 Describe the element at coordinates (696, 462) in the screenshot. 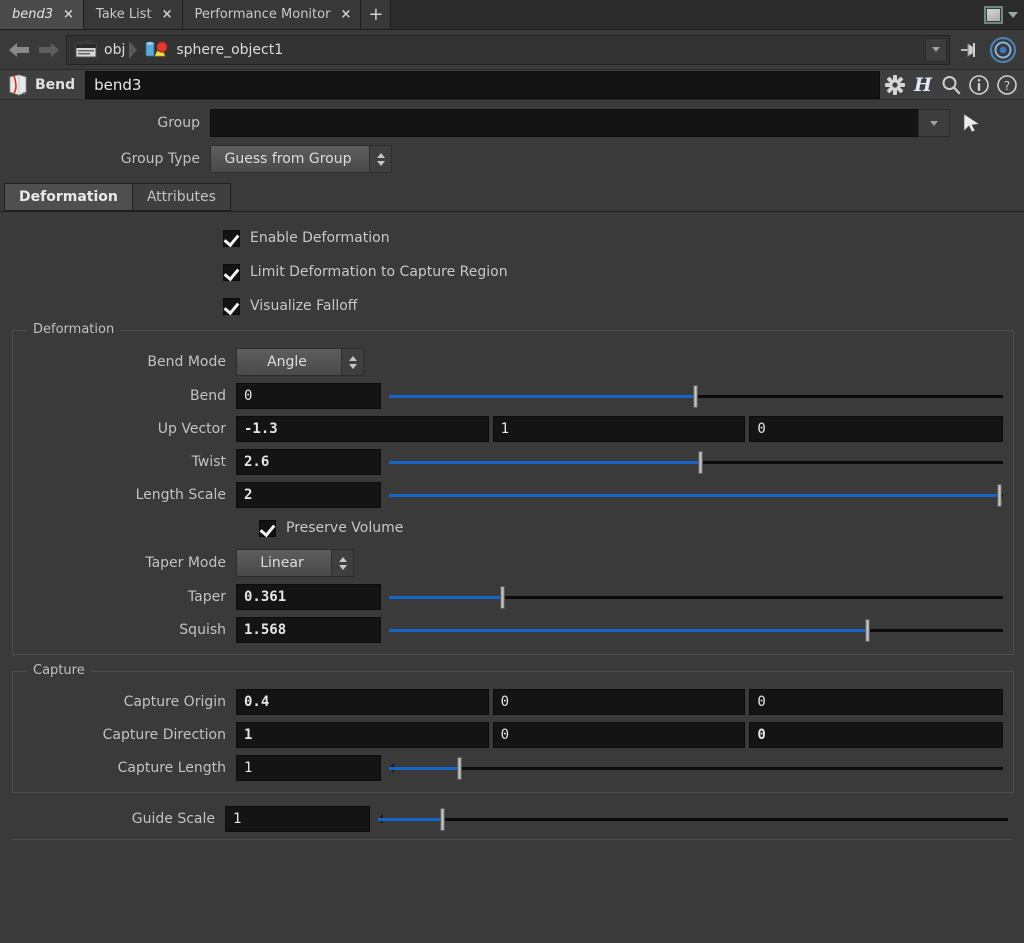

I see `twist-slider` at that location.